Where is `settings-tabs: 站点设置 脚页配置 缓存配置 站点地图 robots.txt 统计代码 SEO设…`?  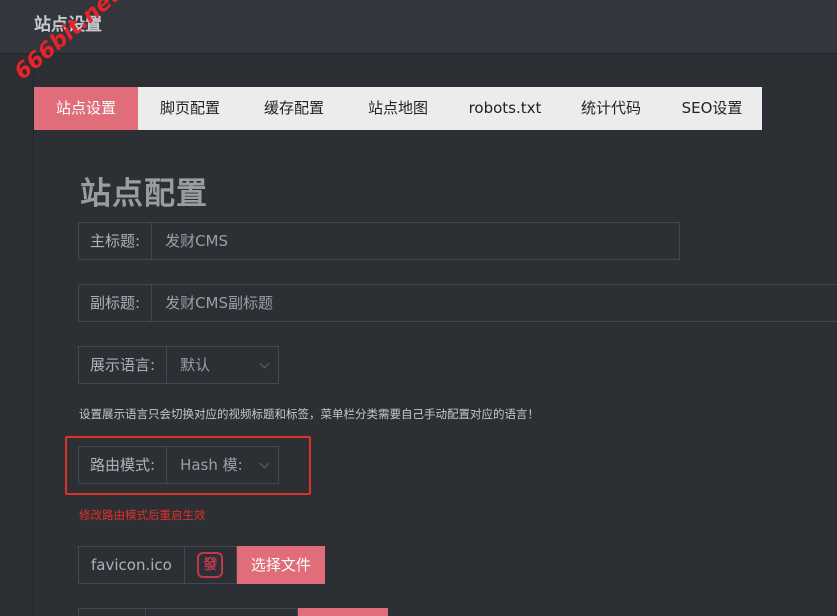 settings-tabs: 站点设置 脚页配置 缓存配置 站点地图 robots.txt 统计代码 SEO设… is located at coordinates (398, 108).